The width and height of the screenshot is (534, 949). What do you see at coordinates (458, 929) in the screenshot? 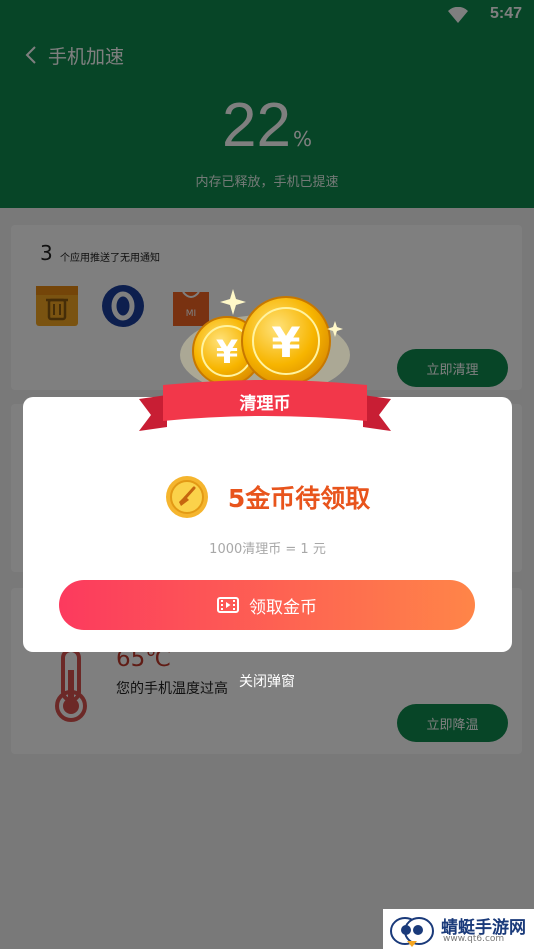
I see `watermark: 蜻蜓手游网 www.qt6.com` at bounding box center [458, 929].